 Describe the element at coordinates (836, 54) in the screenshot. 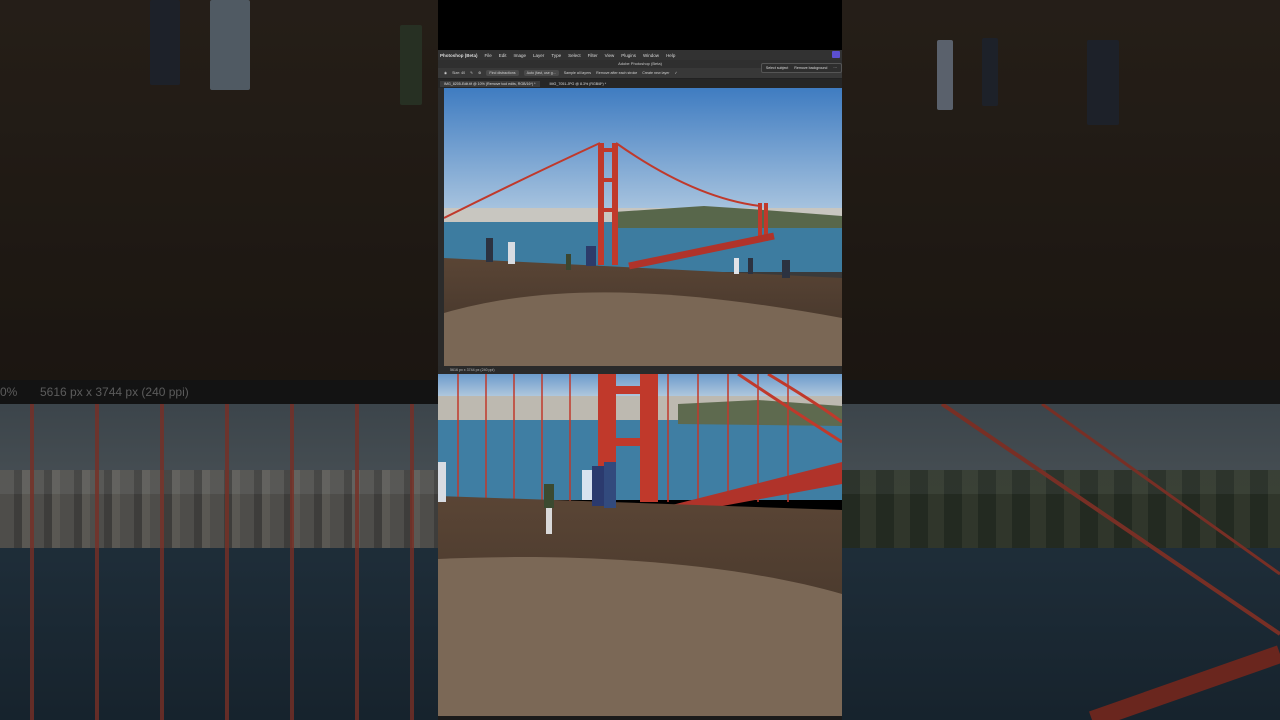

I see `workspace-icon` at that location.